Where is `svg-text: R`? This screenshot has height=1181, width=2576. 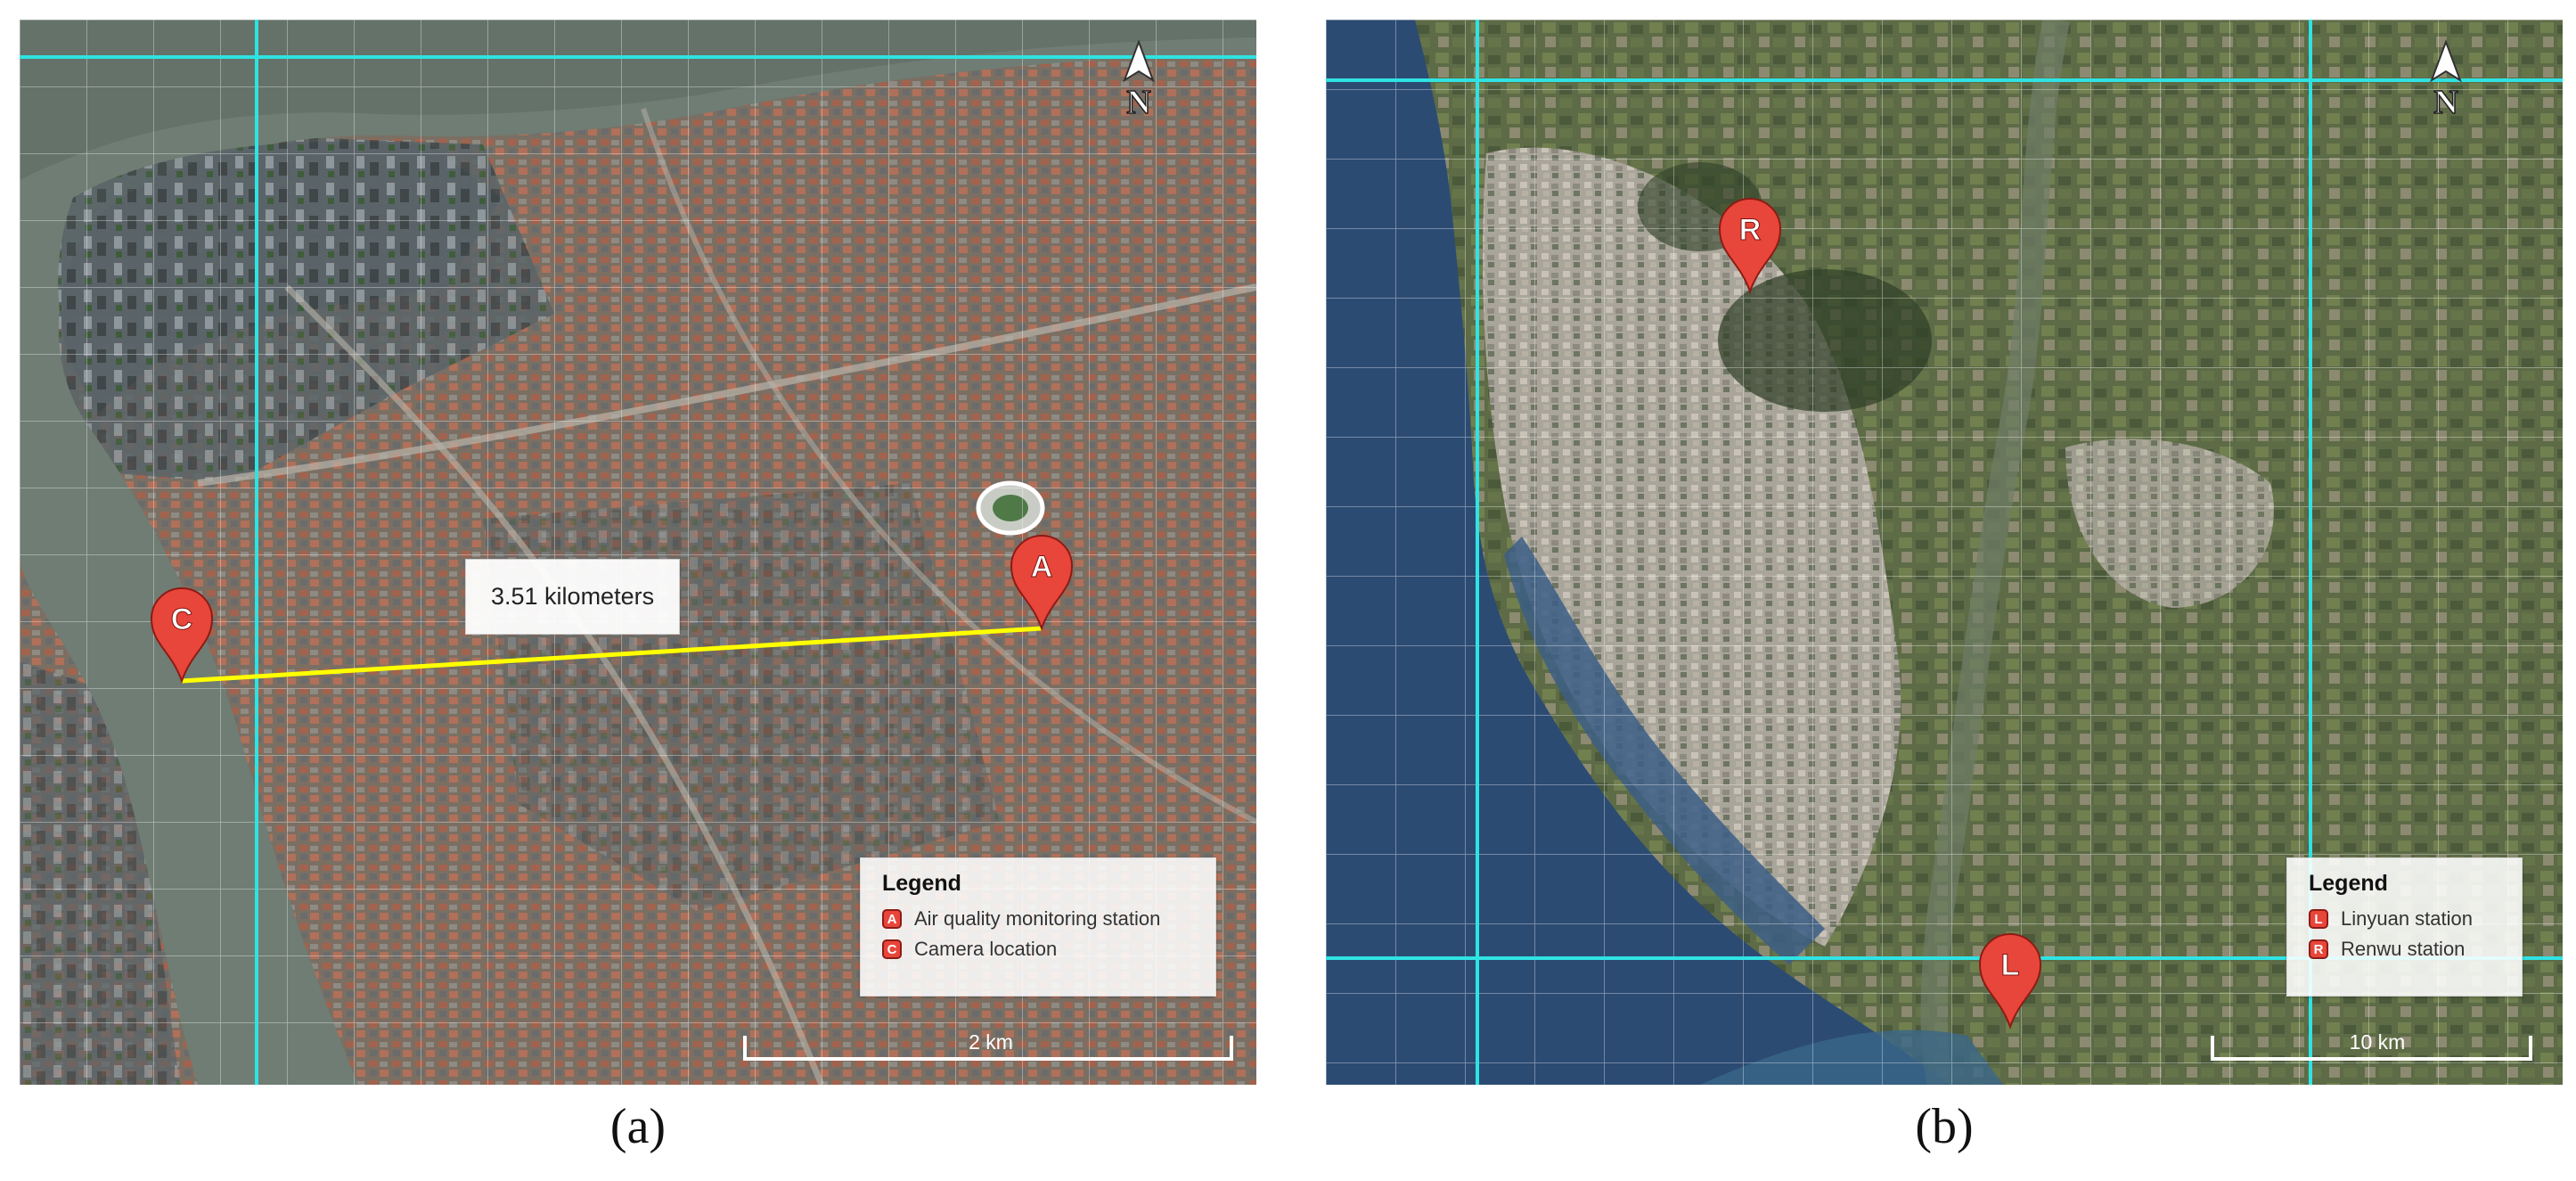
svg-text: R is located at coordinates (1750, 230).